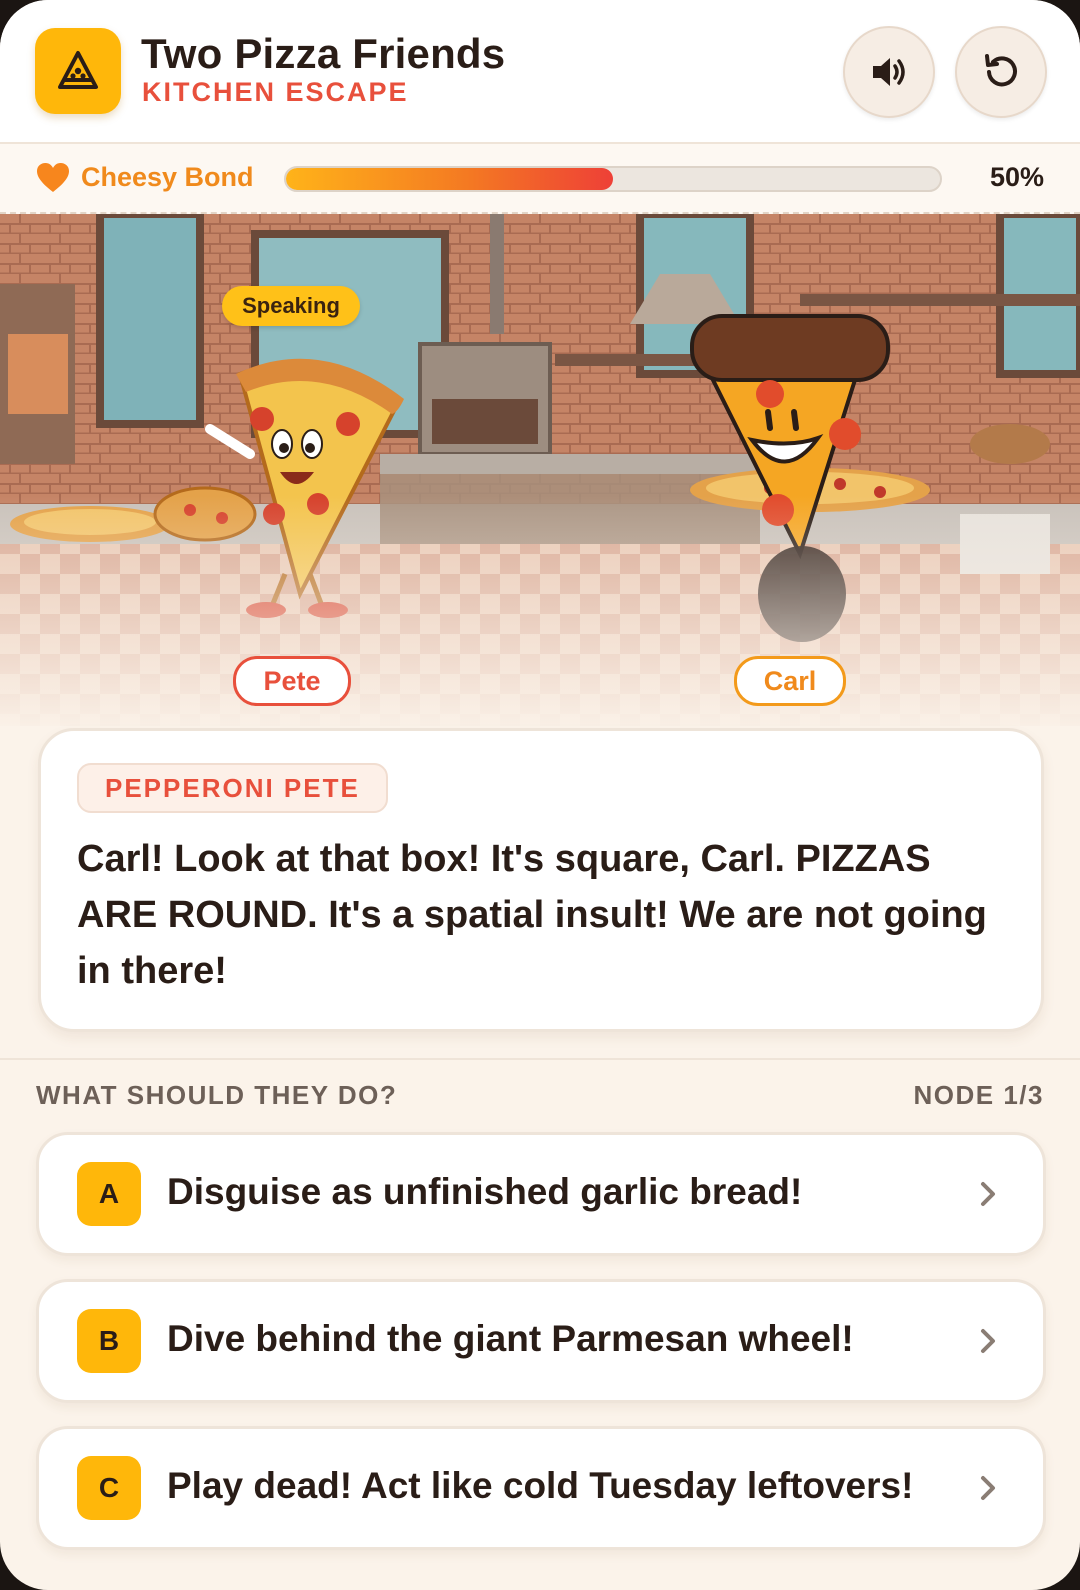 The width and height of the screenshot is (1080, 1590). Describe the element at coordinates (232, 788) in the screenshot. I see `speaker-name: PEPPERONI PETE` at that location.